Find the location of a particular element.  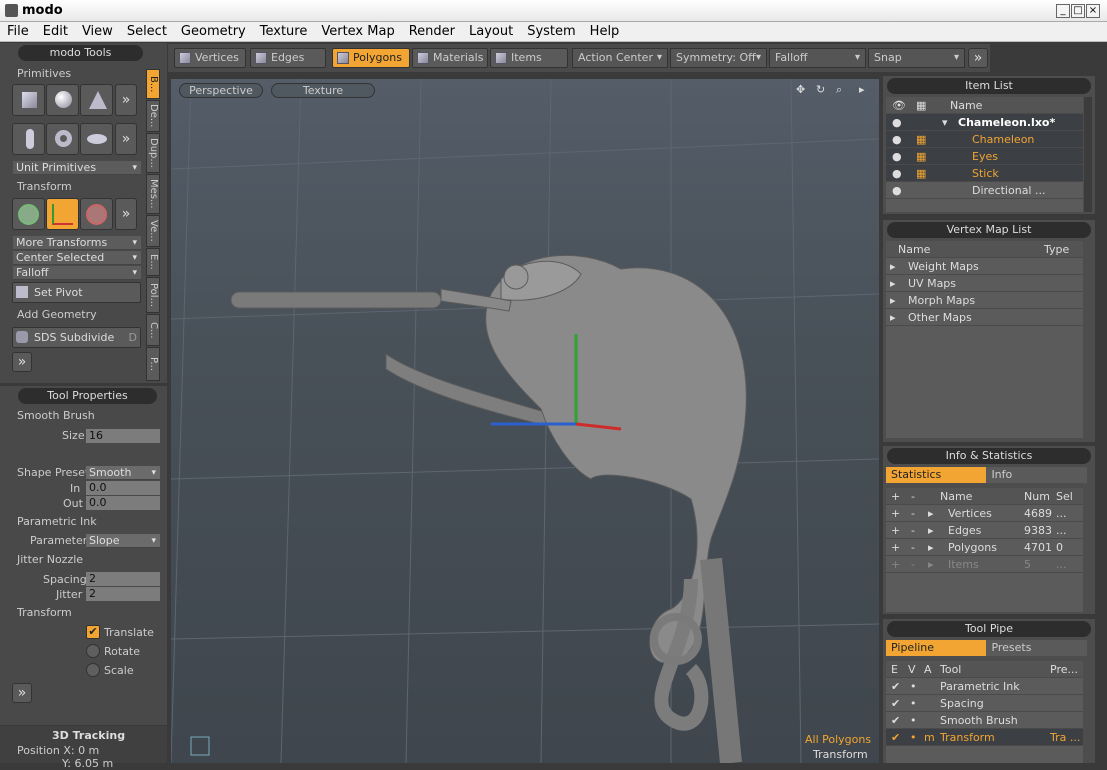

viewport-pan-icon: ✥ is located at coordinates (800, 89).